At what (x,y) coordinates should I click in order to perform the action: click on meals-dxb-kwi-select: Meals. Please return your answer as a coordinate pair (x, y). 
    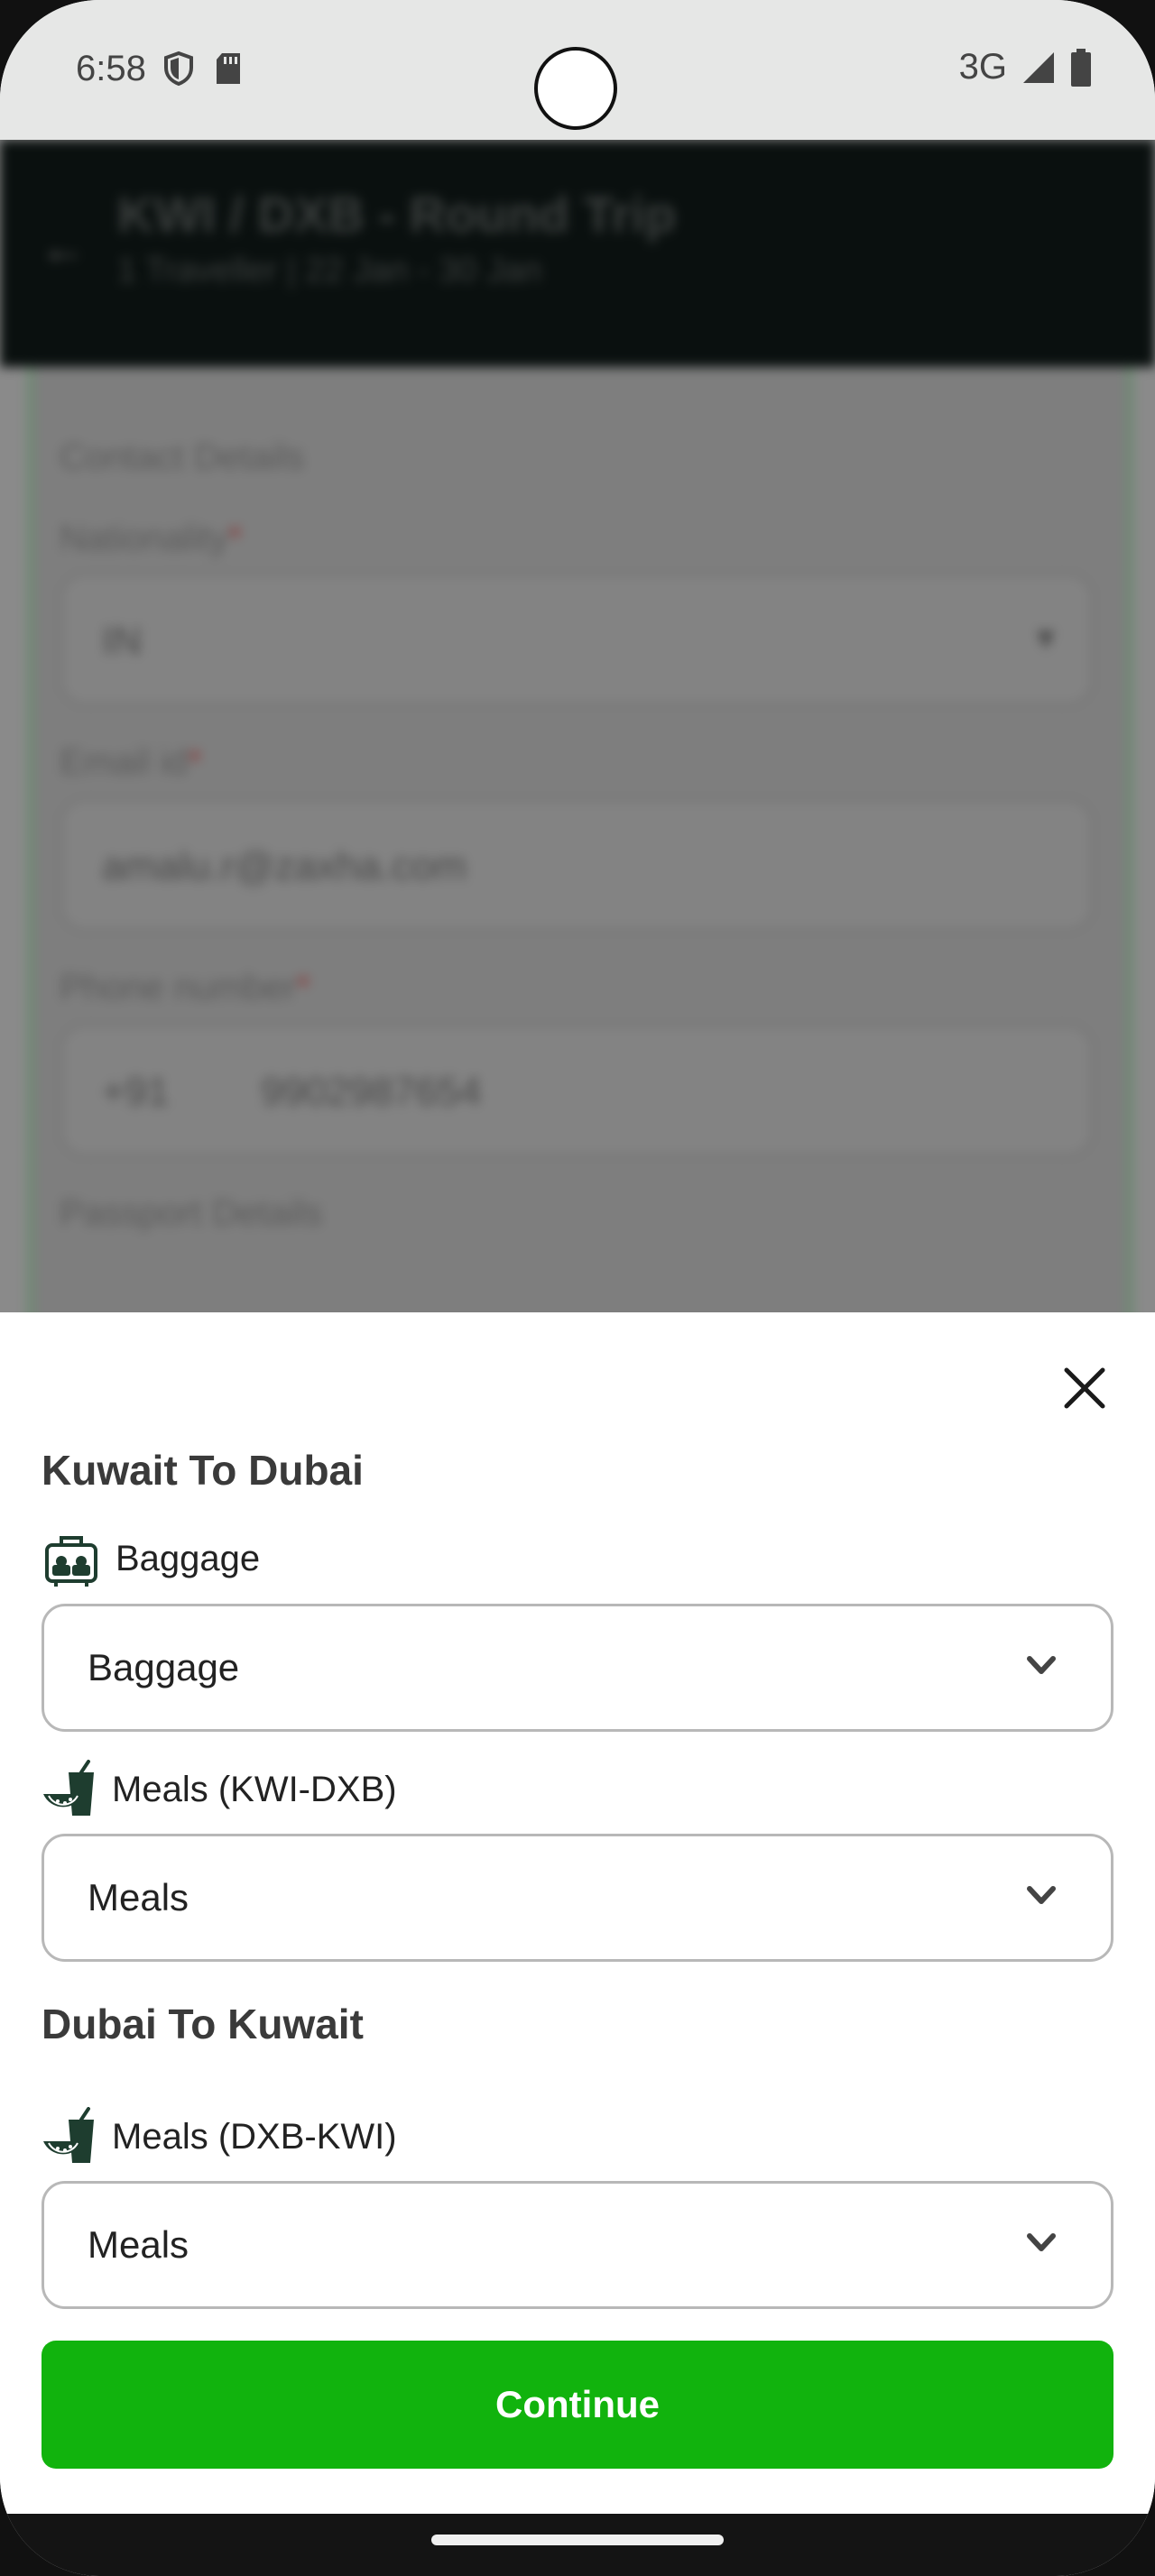
    Looking at the image, I should click on (577, 2245).